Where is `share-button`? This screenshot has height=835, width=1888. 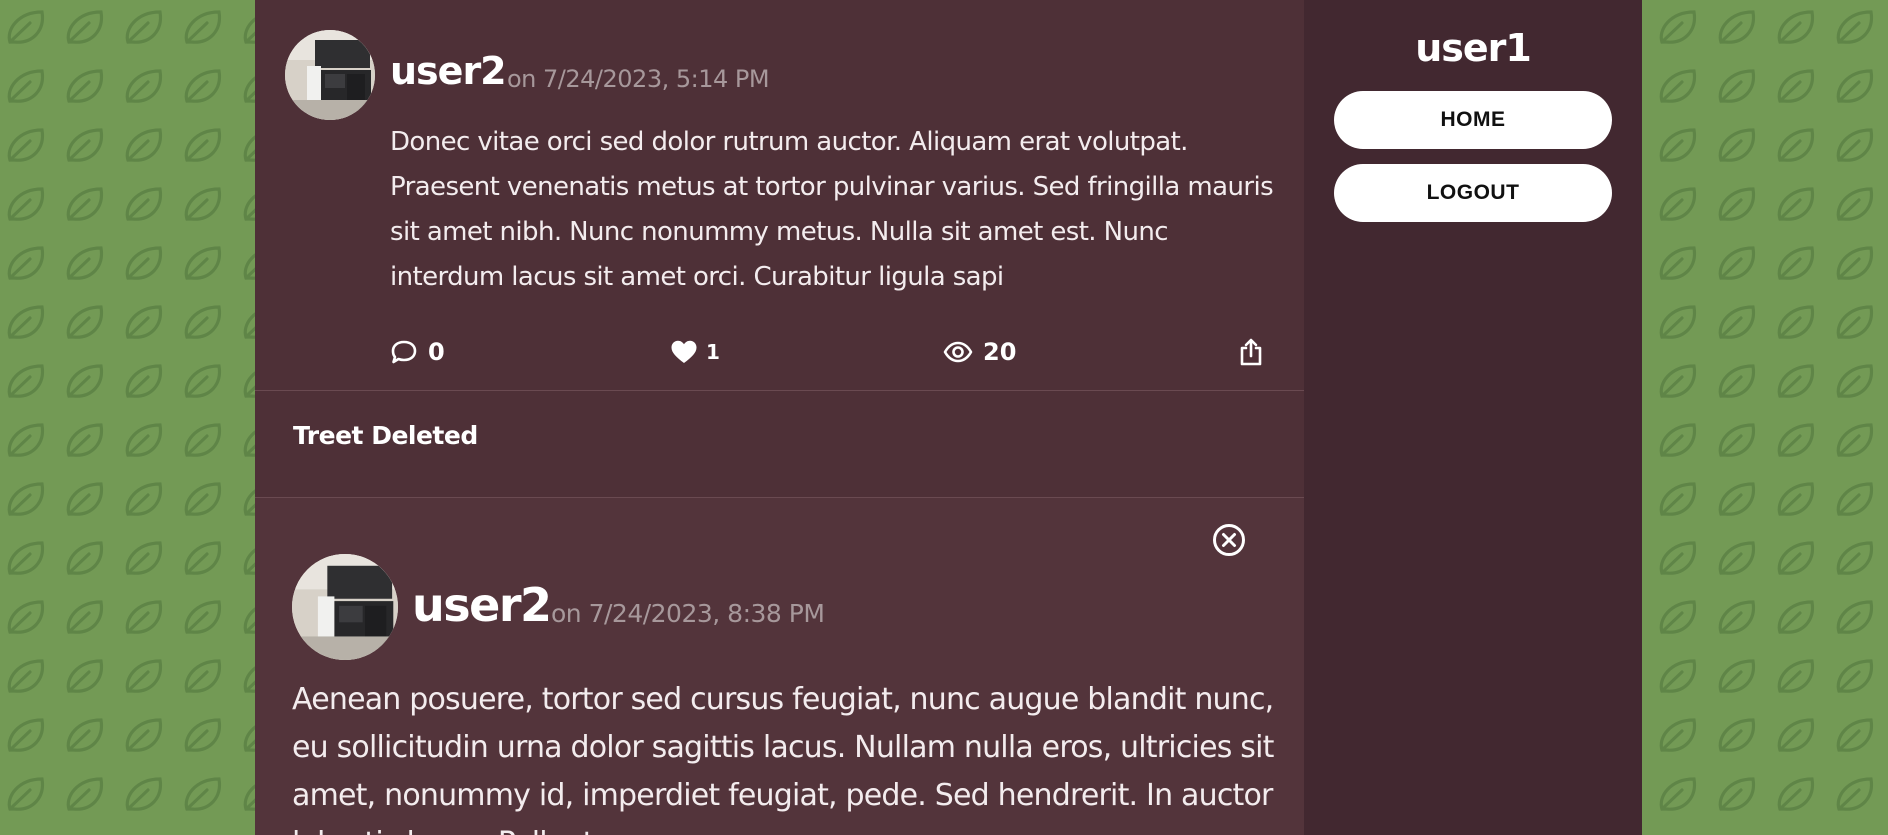 share-button is located at coordinates (1251, 352).